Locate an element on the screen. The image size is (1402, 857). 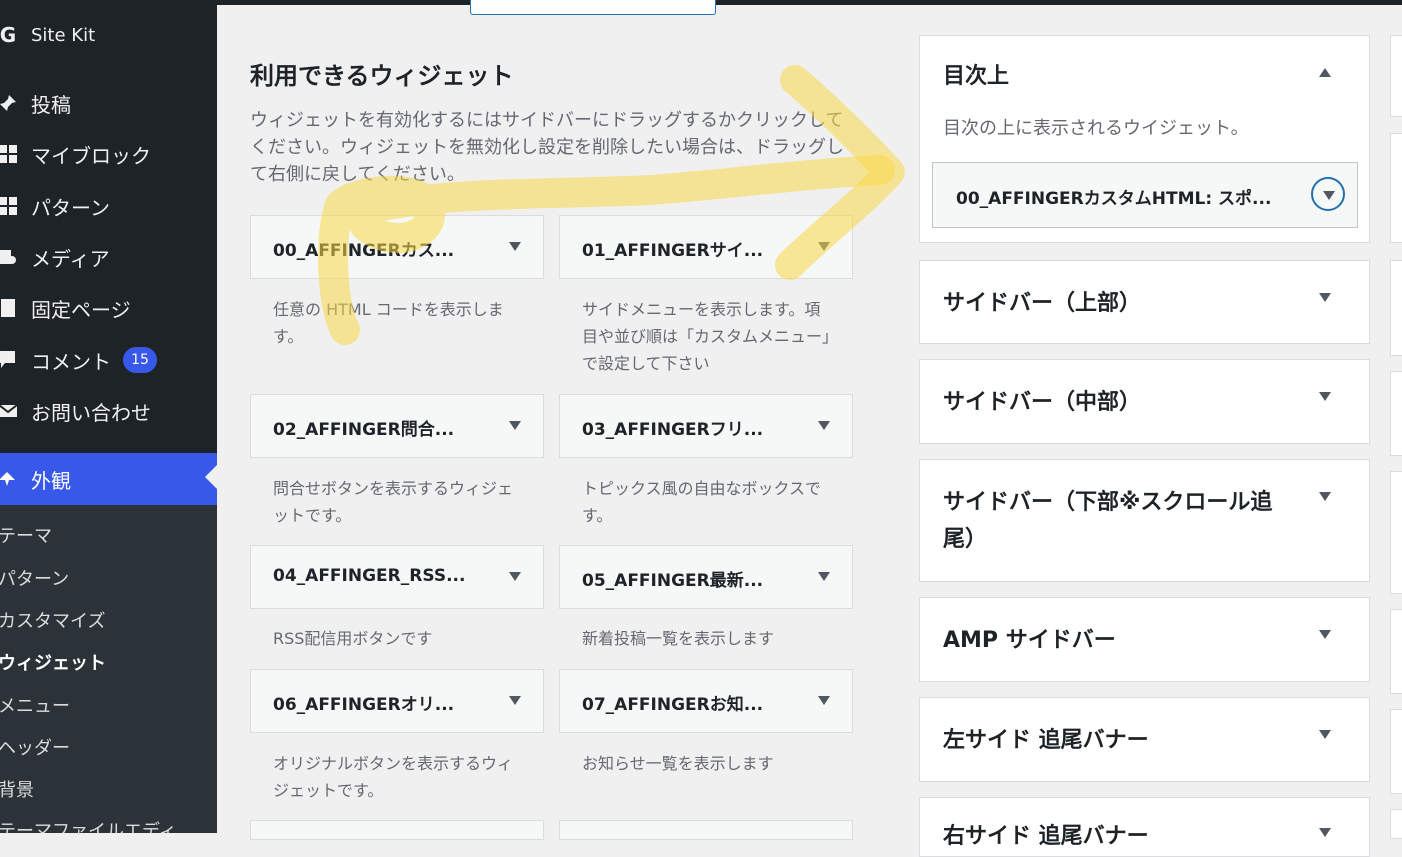
submenu-item-themes: テーマ is located at coordinates (26, 535).